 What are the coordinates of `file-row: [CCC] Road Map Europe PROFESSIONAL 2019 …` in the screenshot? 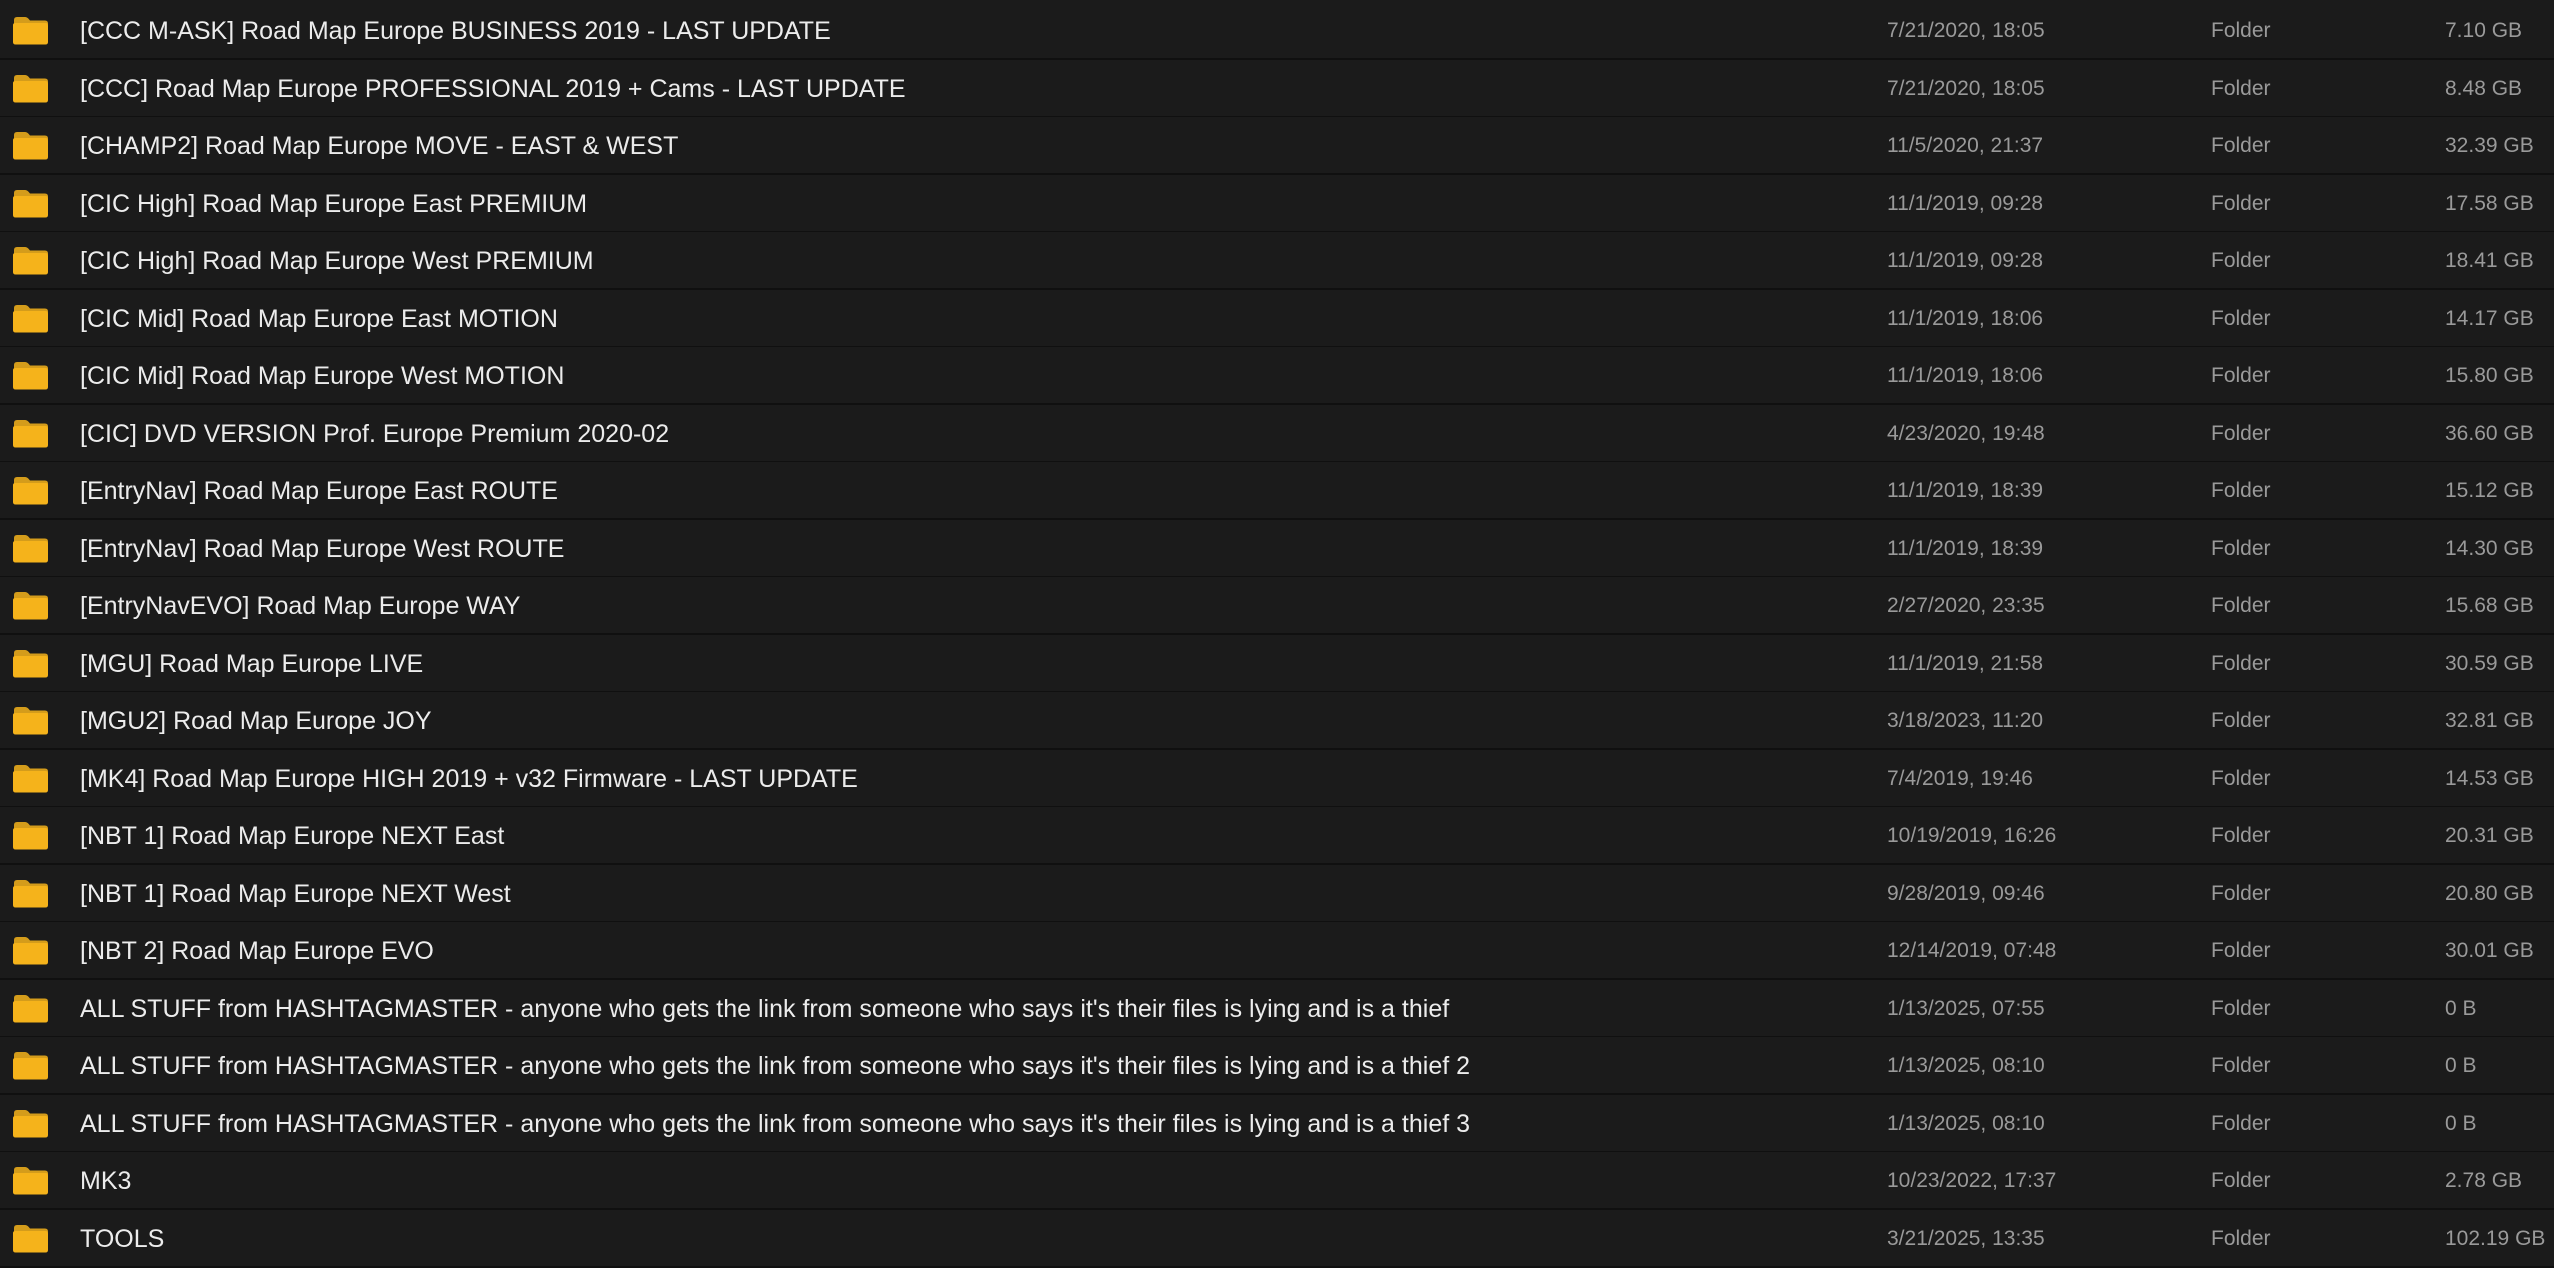 It's located at (1277, 88).